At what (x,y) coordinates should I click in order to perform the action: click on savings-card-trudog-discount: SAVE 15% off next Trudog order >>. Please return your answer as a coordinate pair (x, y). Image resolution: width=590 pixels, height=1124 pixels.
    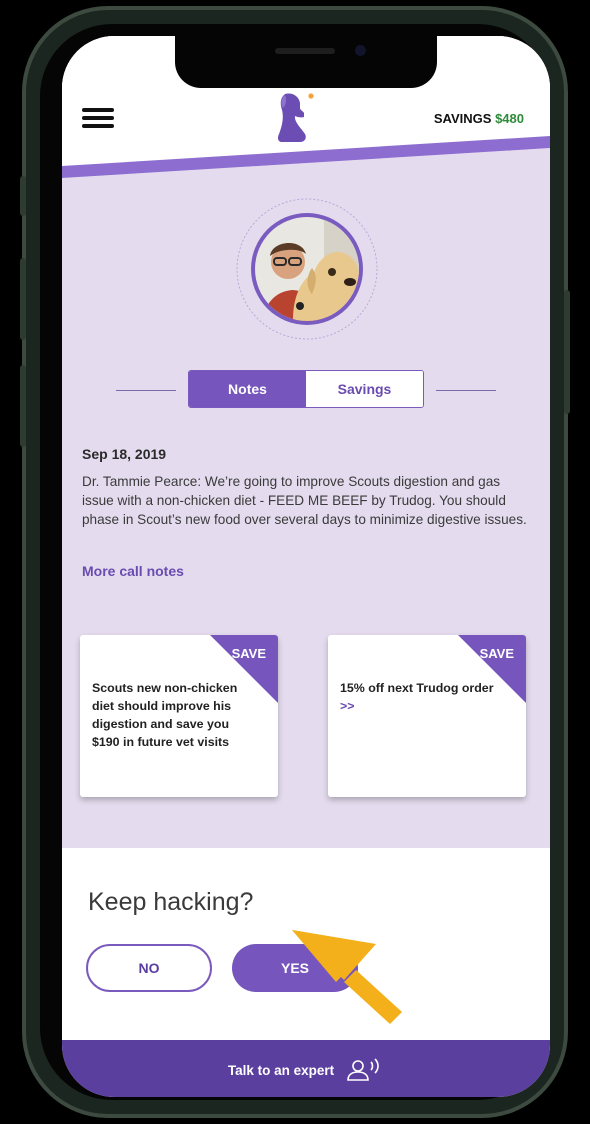
    Looking at the image, I should click on (427, 716).